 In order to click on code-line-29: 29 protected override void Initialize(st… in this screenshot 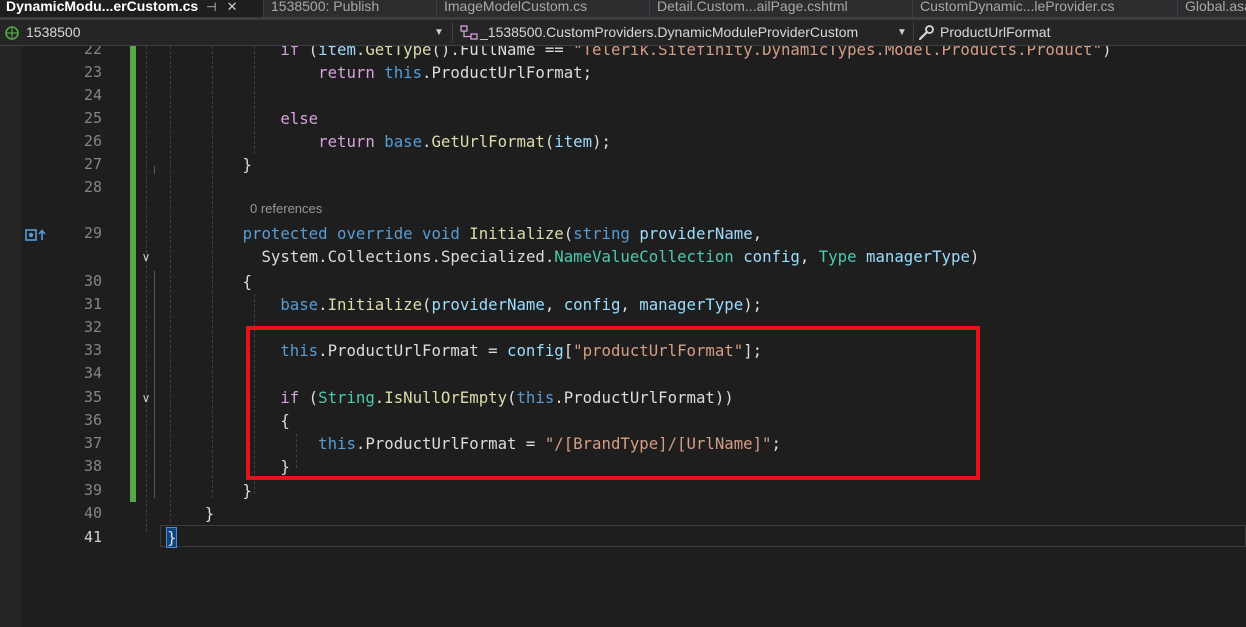, I will do `click(623, 233)`.